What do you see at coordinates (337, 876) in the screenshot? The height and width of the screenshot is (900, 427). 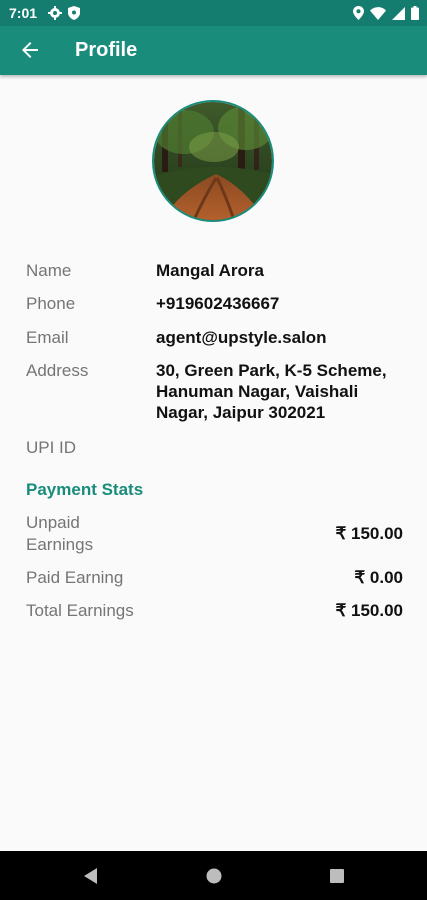 I see `recents-square-icon` at bounding box center [337, 876].